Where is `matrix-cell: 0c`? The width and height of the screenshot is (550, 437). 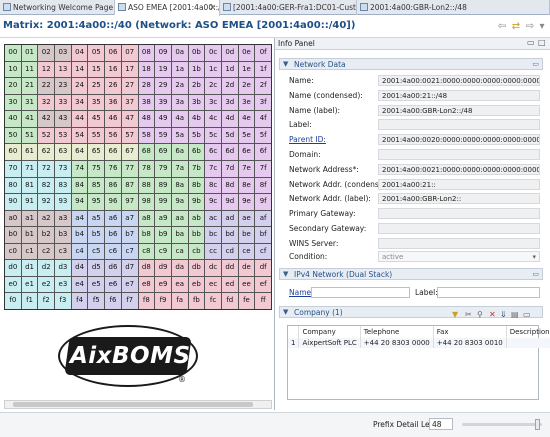
matrix-cell: 0c is located at coordinates (213, 53).